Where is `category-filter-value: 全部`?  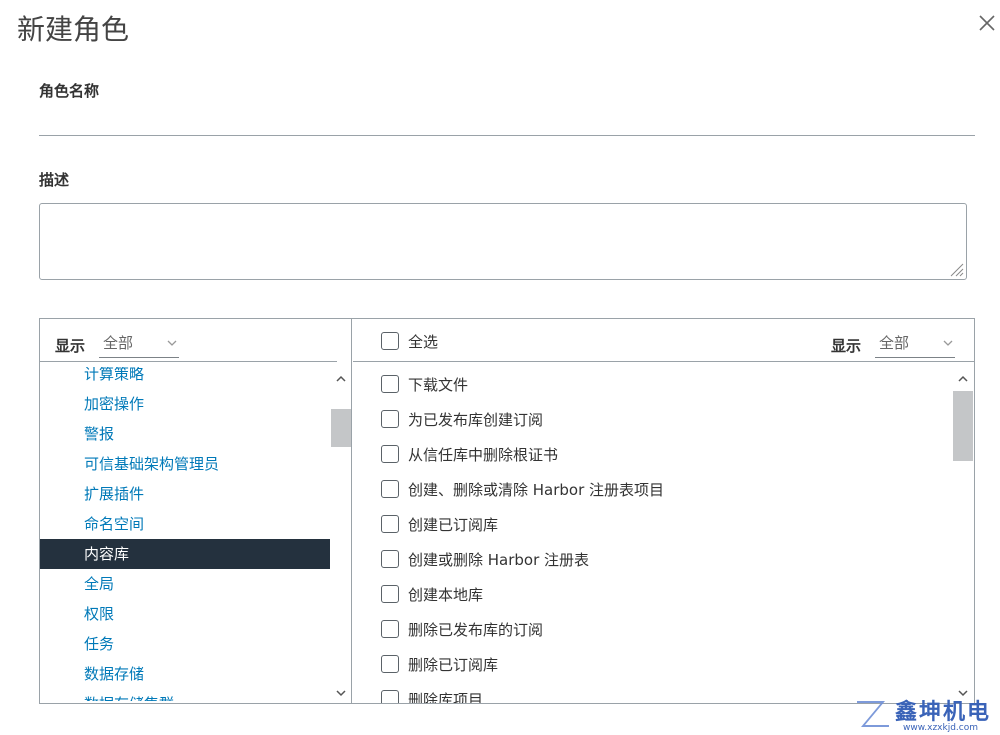
category-filter-value: 全部 is located at coordinates (118, 343).